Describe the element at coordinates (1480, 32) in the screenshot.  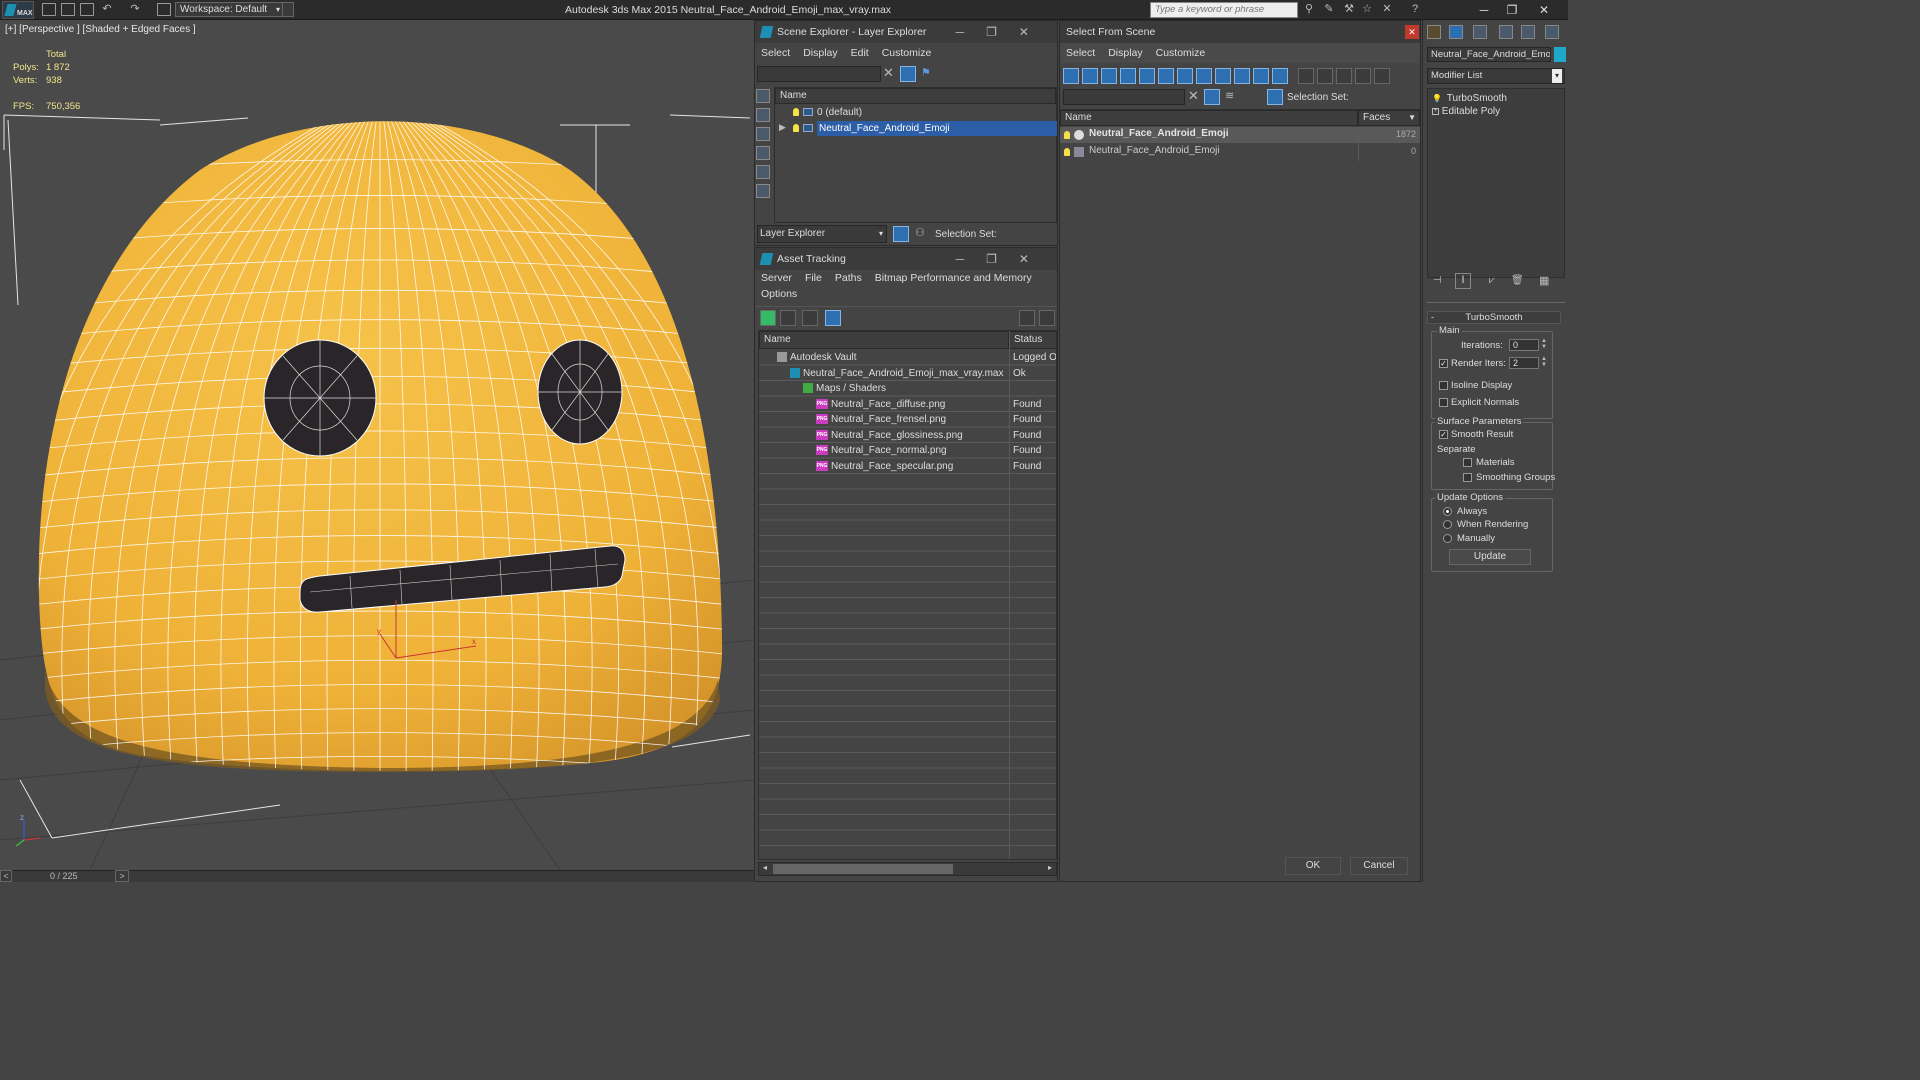
I see `hierarchy-tab-icon` at that location.